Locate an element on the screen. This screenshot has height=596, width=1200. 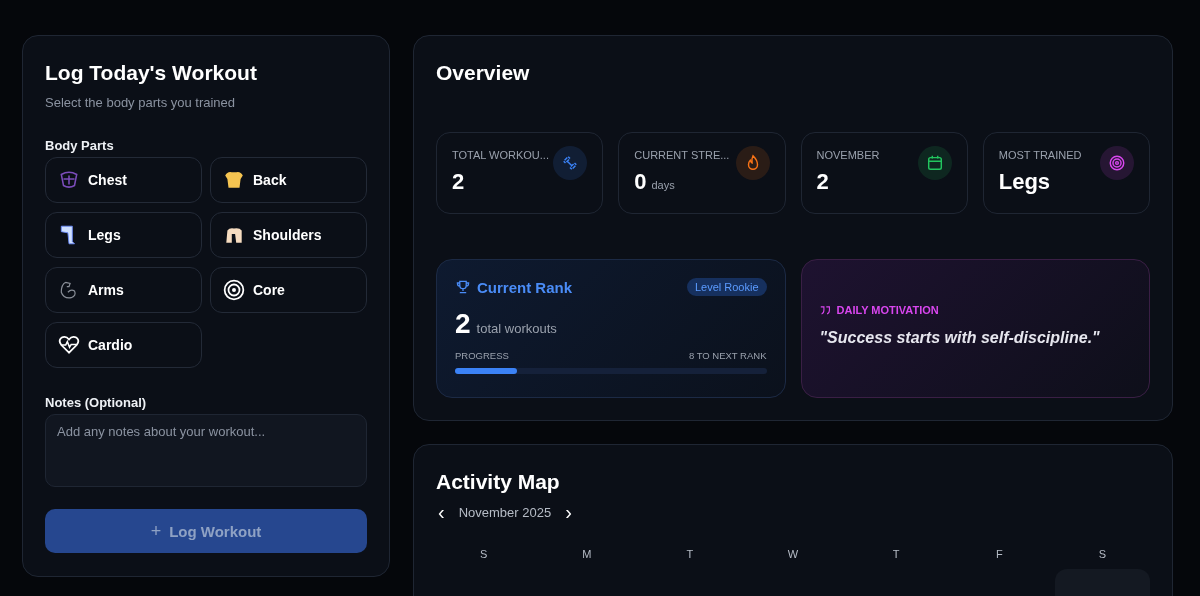
weekday-label: F is located at coordinates (999, 554).